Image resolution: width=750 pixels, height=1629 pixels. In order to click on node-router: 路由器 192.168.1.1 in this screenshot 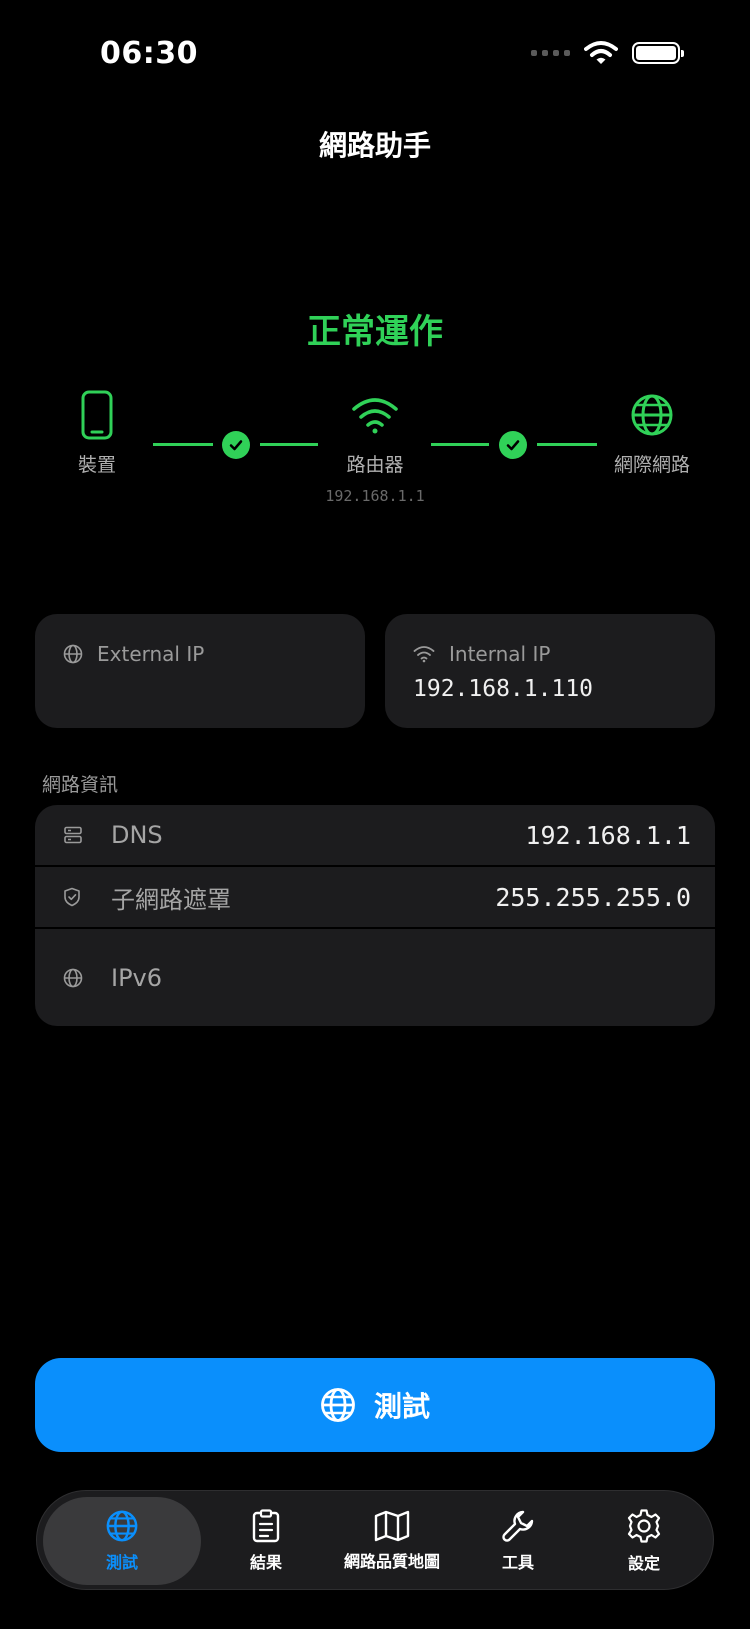, I will do `click(375, 446)`.